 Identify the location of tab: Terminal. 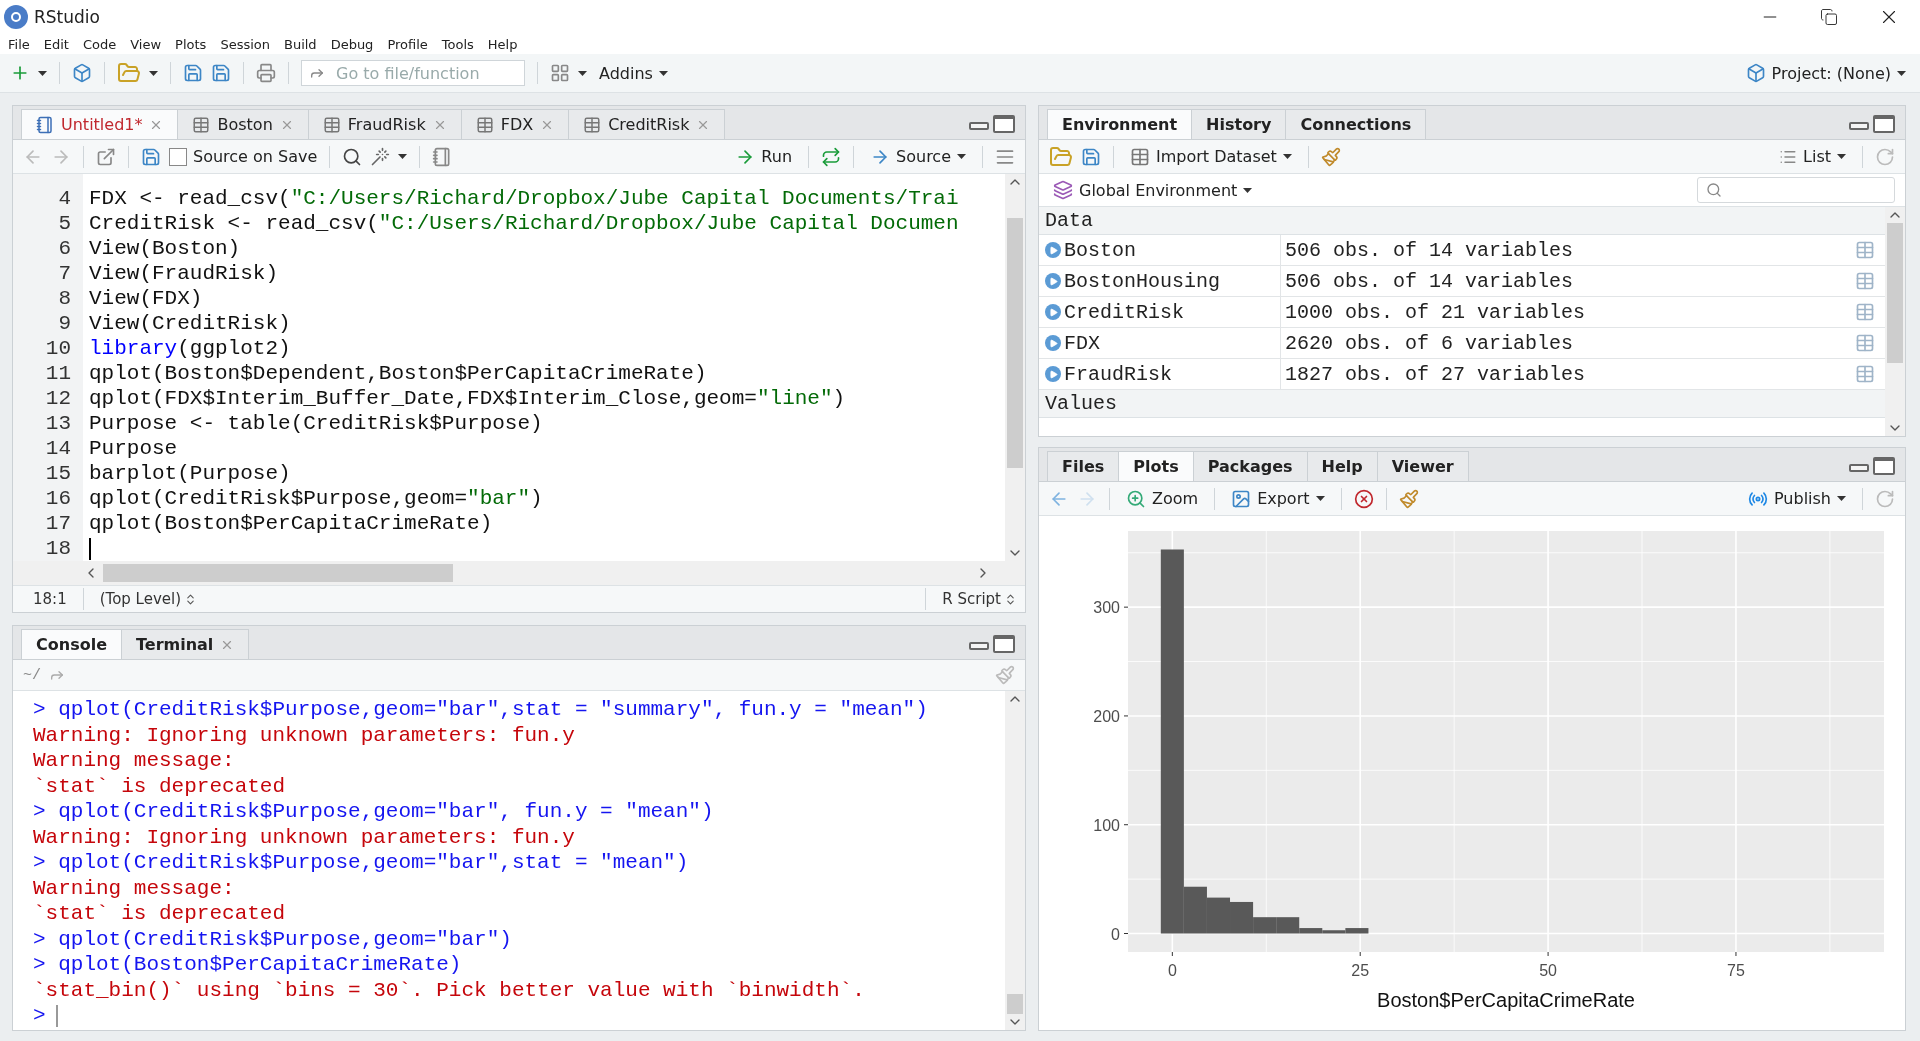
(185, 644).